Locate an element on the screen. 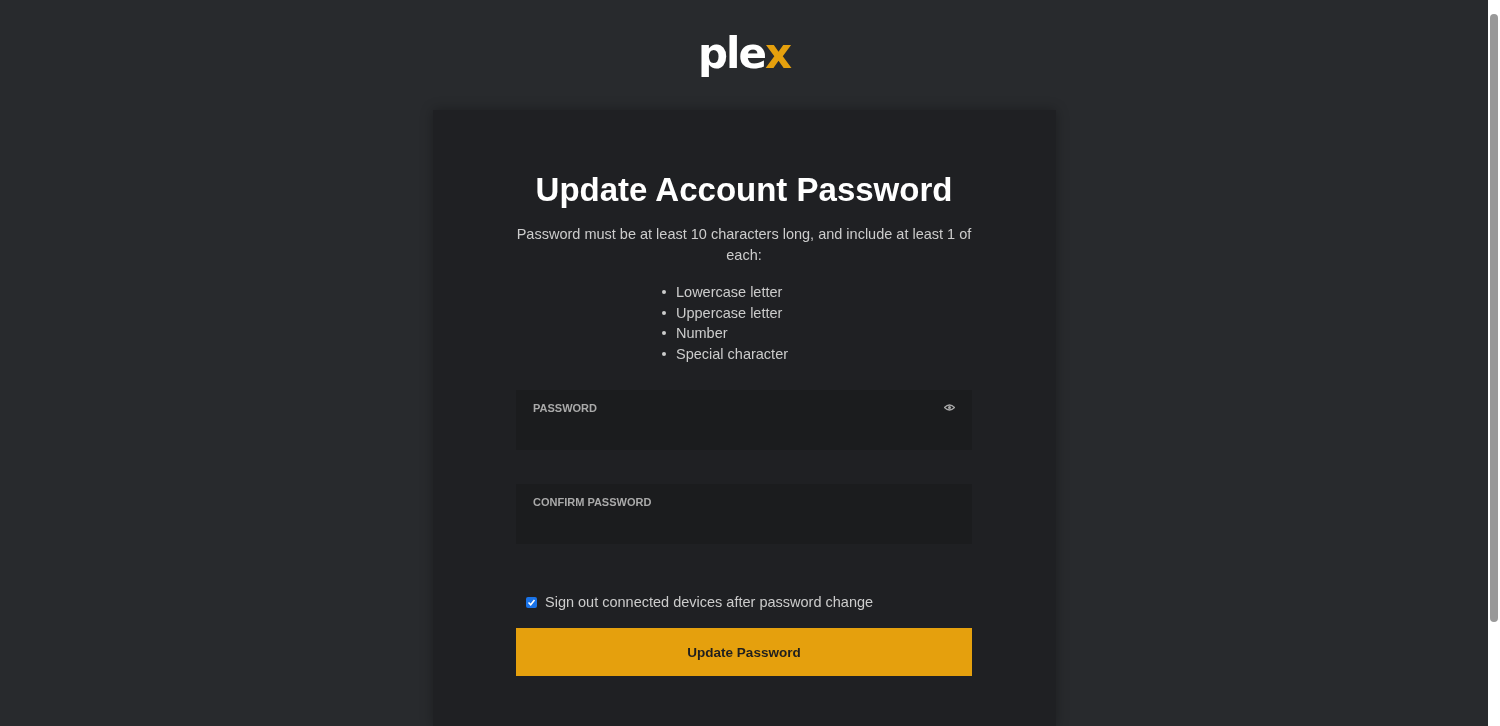  scrollbar is located at coordinates (1494, 363).